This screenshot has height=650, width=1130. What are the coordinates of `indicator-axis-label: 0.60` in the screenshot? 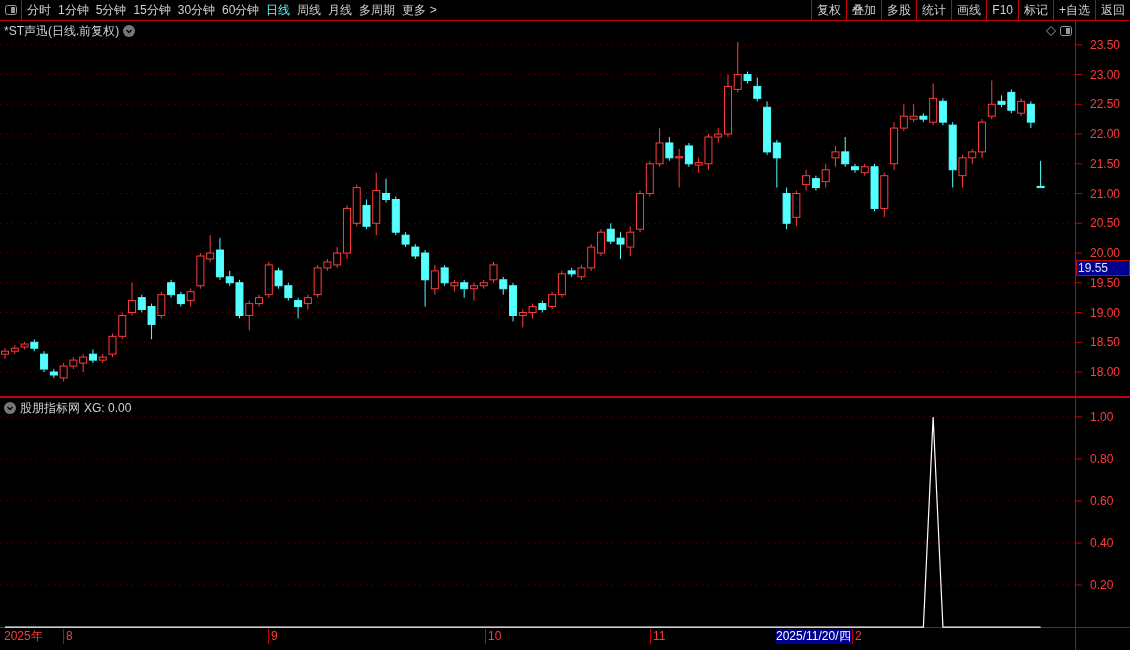 It's located at (1102, 500).